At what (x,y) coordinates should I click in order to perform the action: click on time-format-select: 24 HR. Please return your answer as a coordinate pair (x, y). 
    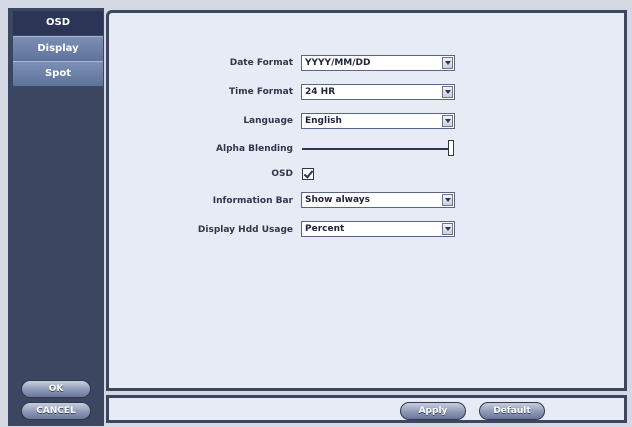
    Looking at the image, I should click on (378, 92).